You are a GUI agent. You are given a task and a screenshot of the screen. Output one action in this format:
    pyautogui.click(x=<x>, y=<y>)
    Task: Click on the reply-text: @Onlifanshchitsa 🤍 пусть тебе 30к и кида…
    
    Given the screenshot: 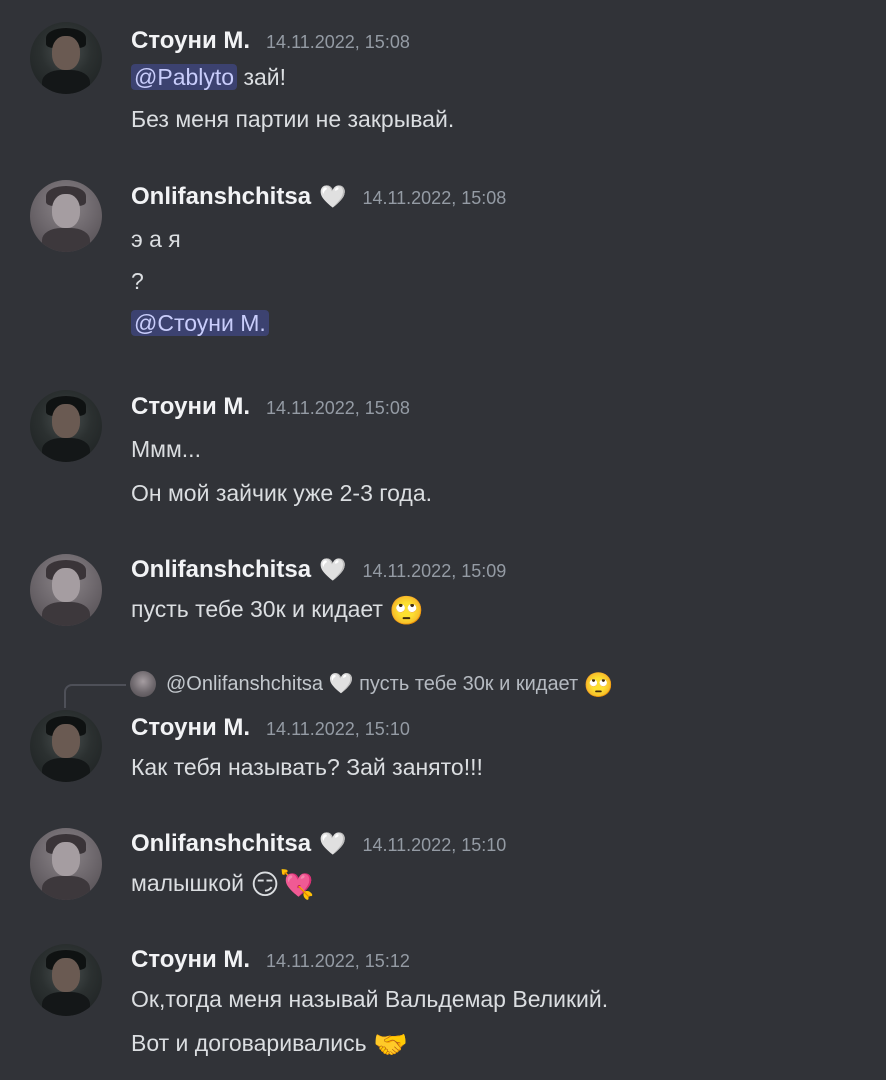 What is the action you would take?
    pyautogui.click(x=390, y=685)
    